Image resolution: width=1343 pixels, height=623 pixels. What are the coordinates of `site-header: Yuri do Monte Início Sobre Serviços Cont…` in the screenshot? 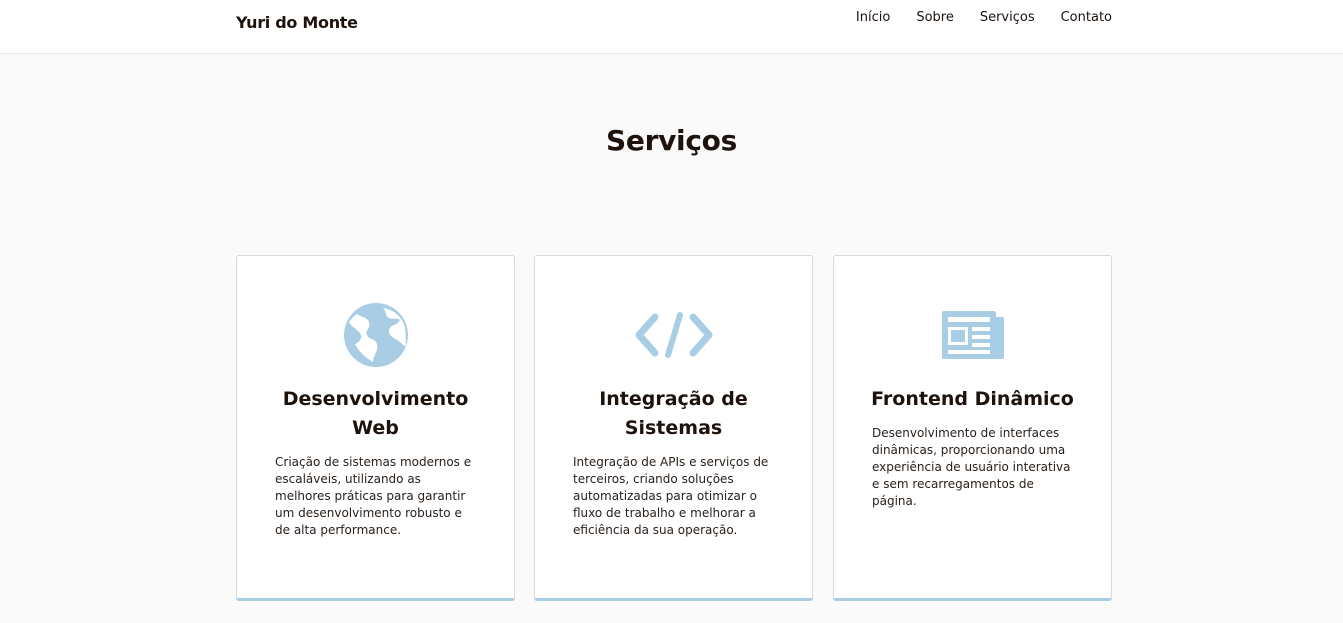 It's located at (671, 27).